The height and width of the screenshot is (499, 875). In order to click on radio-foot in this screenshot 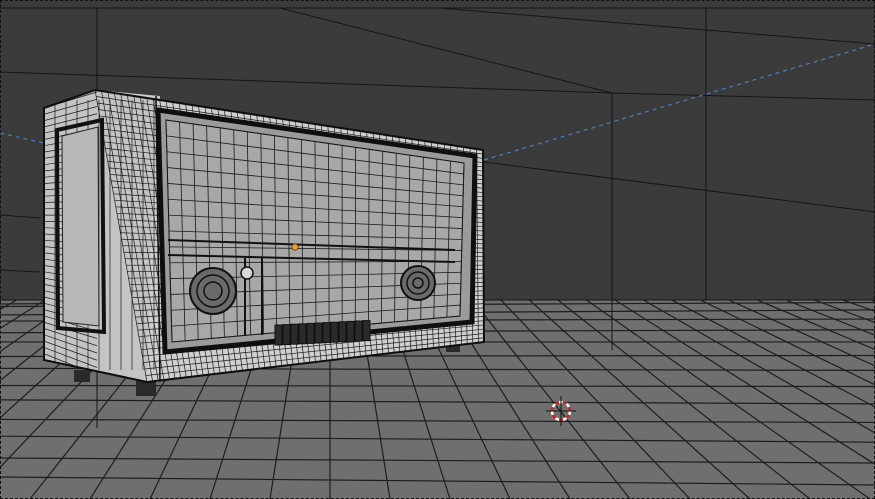, I will do `click(82, 376)`.